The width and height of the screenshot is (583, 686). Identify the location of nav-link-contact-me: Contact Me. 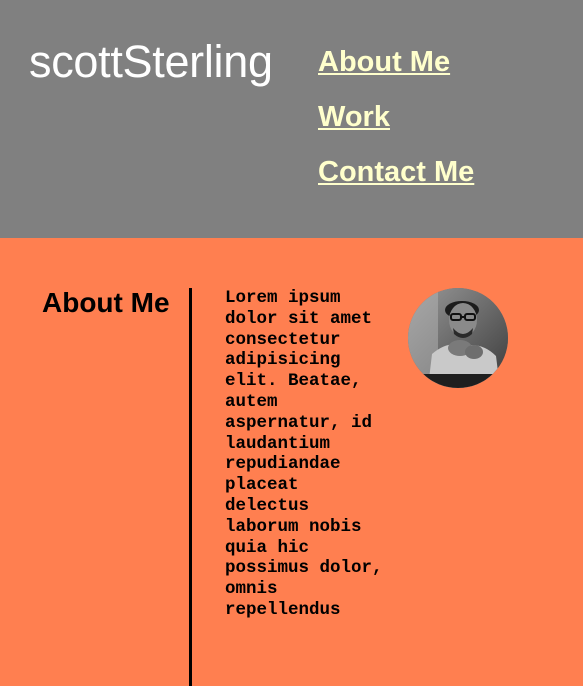
(396, 172).